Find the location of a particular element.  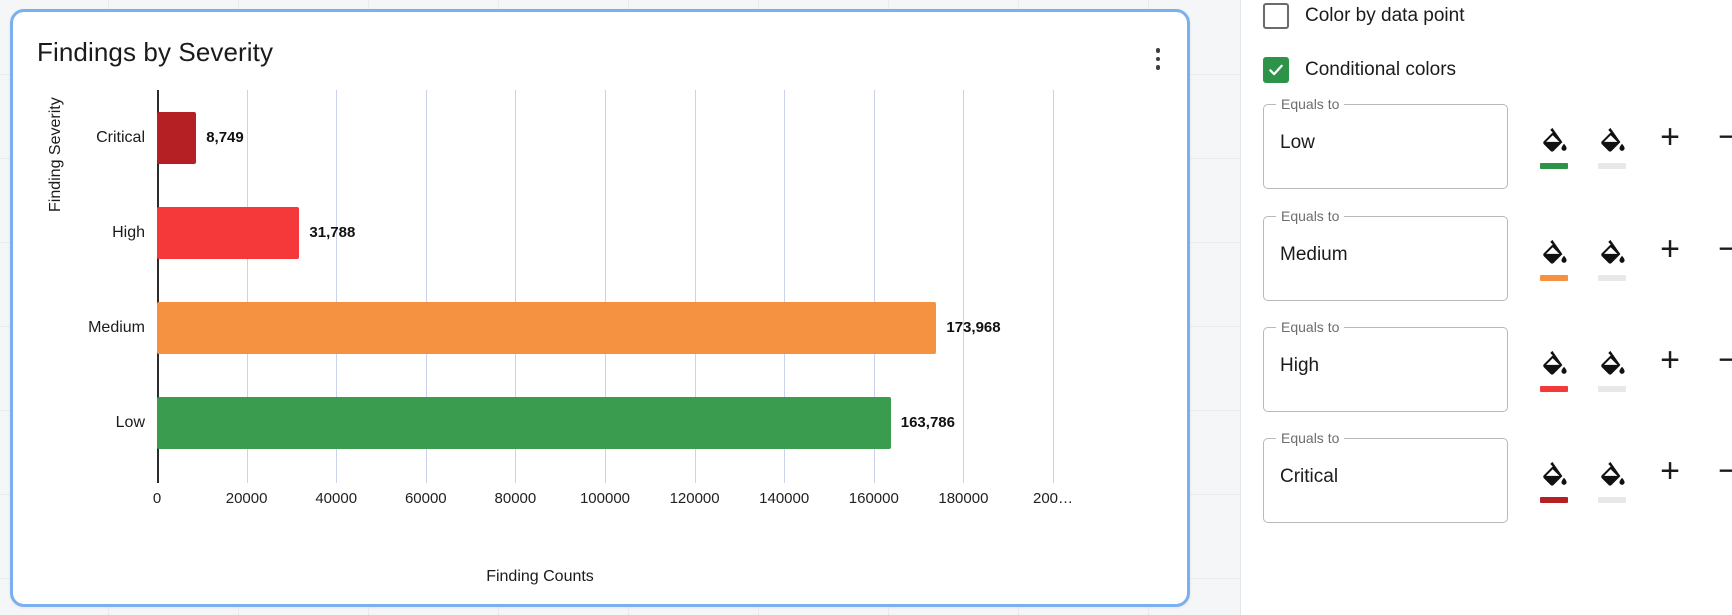

x-axis-tick-label: 180000 is located at coordinates (963, 498).